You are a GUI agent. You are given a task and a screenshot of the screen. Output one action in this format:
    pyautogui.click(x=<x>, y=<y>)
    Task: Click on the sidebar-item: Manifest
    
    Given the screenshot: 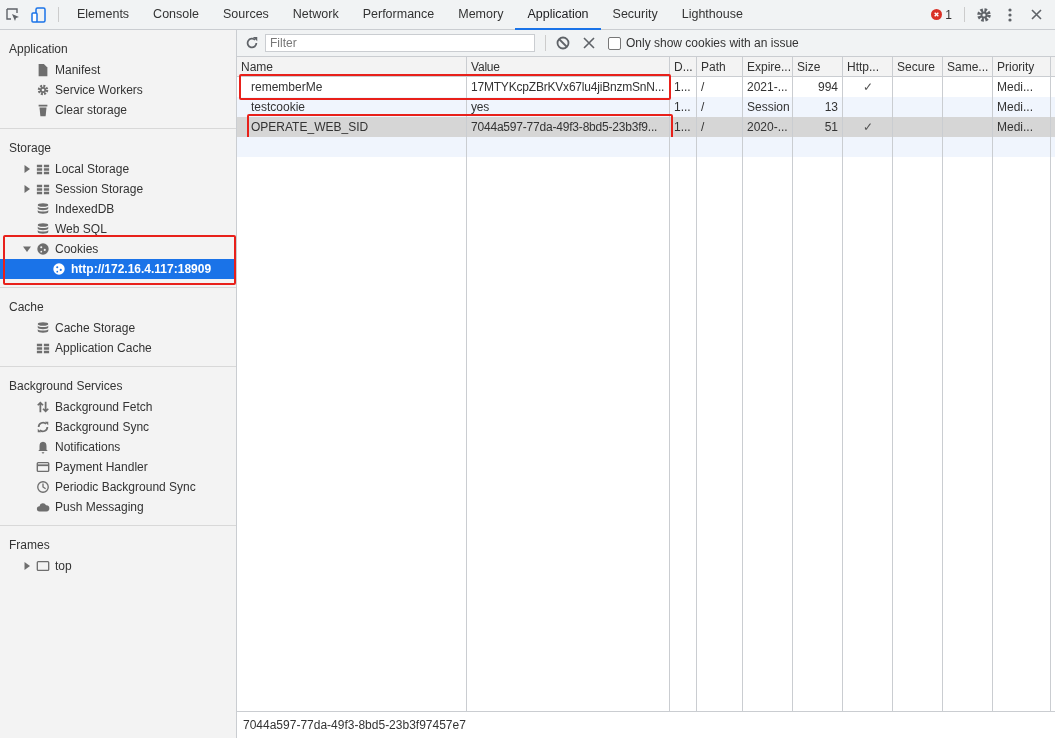 What is the action you would take?
    pyautogui.click(x=118, y=70)
    